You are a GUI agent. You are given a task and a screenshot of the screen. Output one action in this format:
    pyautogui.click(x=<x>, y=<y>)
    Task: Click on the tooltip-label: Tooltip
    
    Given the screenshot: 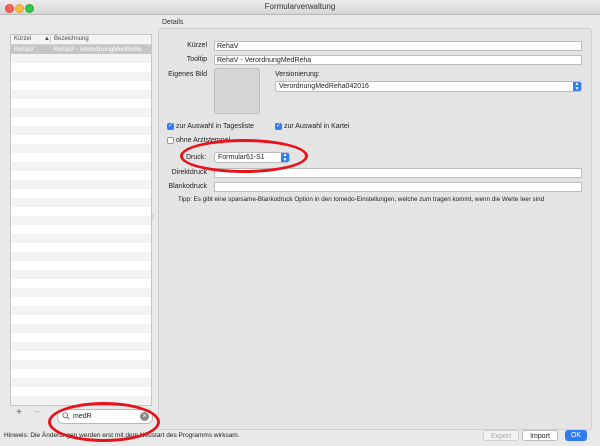 What is the action you would take?
    pyautogui.click(x=196, y=59)
    